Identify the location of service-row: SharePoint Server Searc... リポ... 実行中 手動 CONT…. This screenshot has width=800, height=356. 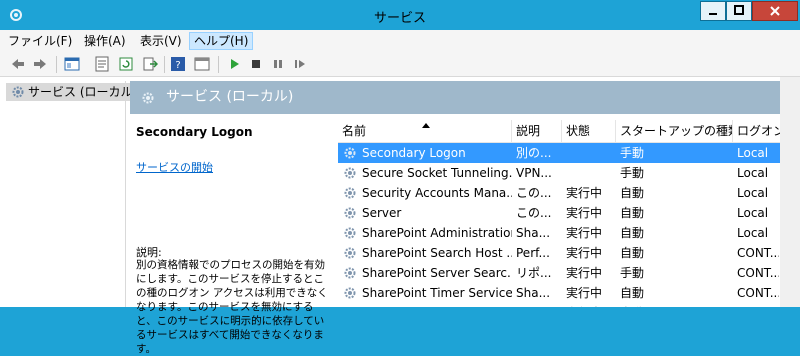
(559, 273).